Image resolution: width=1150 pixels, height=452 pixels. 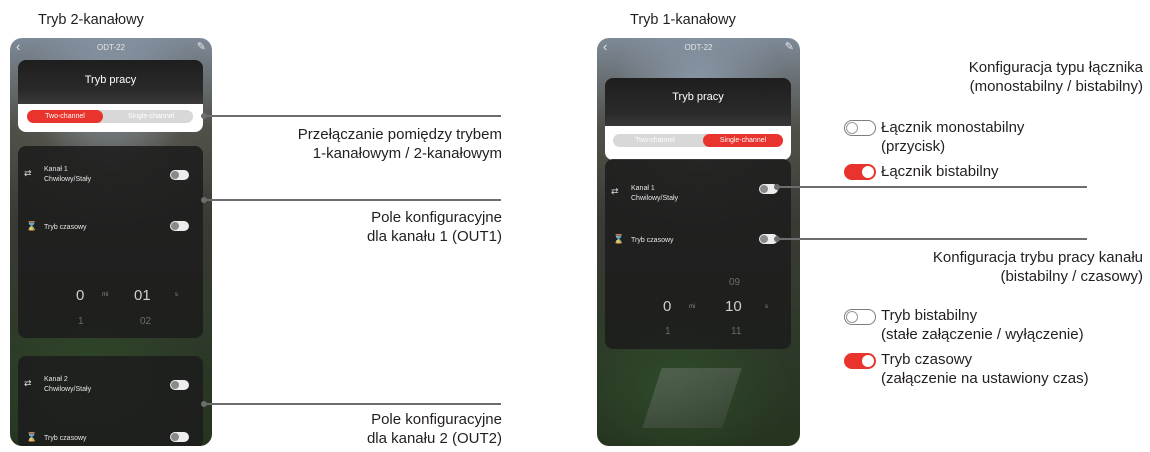 I want to click on timer-mode-toggle, so click(x=179, y=226).